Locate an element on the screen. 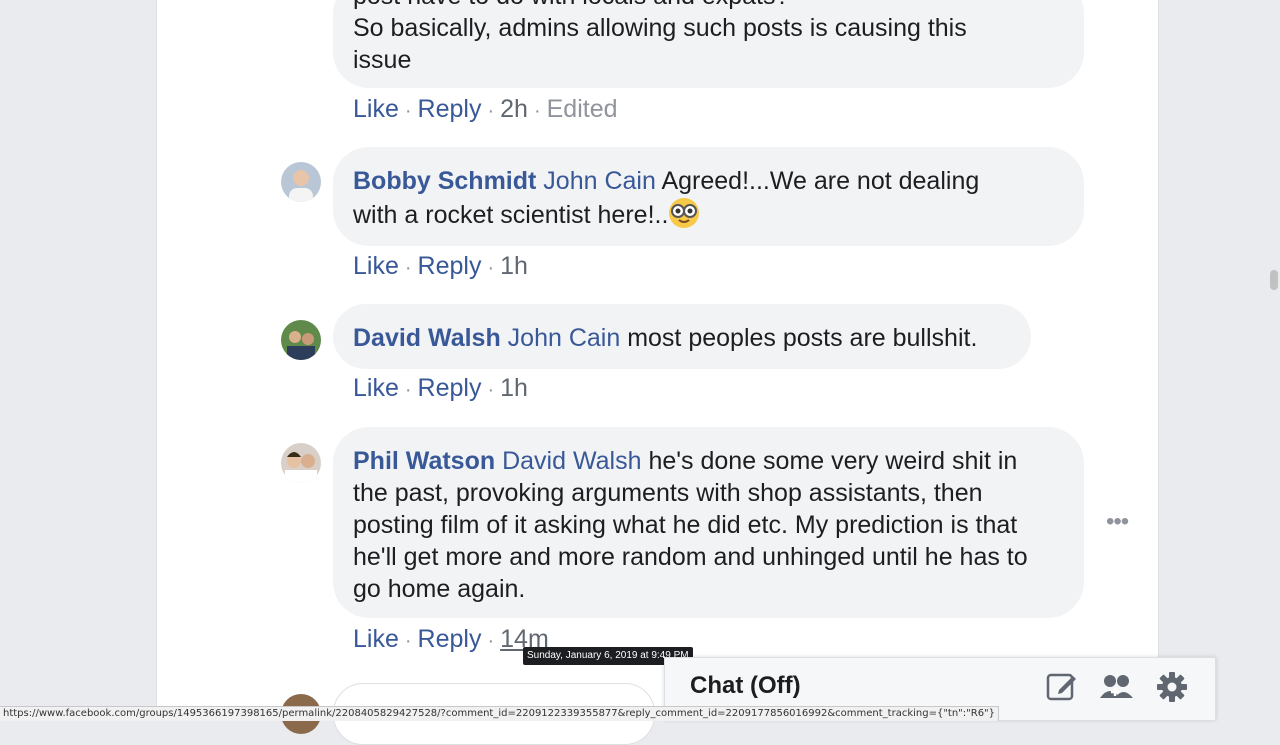 Image resolution: width=1280 pixels, height=745 pixels. scrollbar-thumb is located at coordinates (1274, 280).